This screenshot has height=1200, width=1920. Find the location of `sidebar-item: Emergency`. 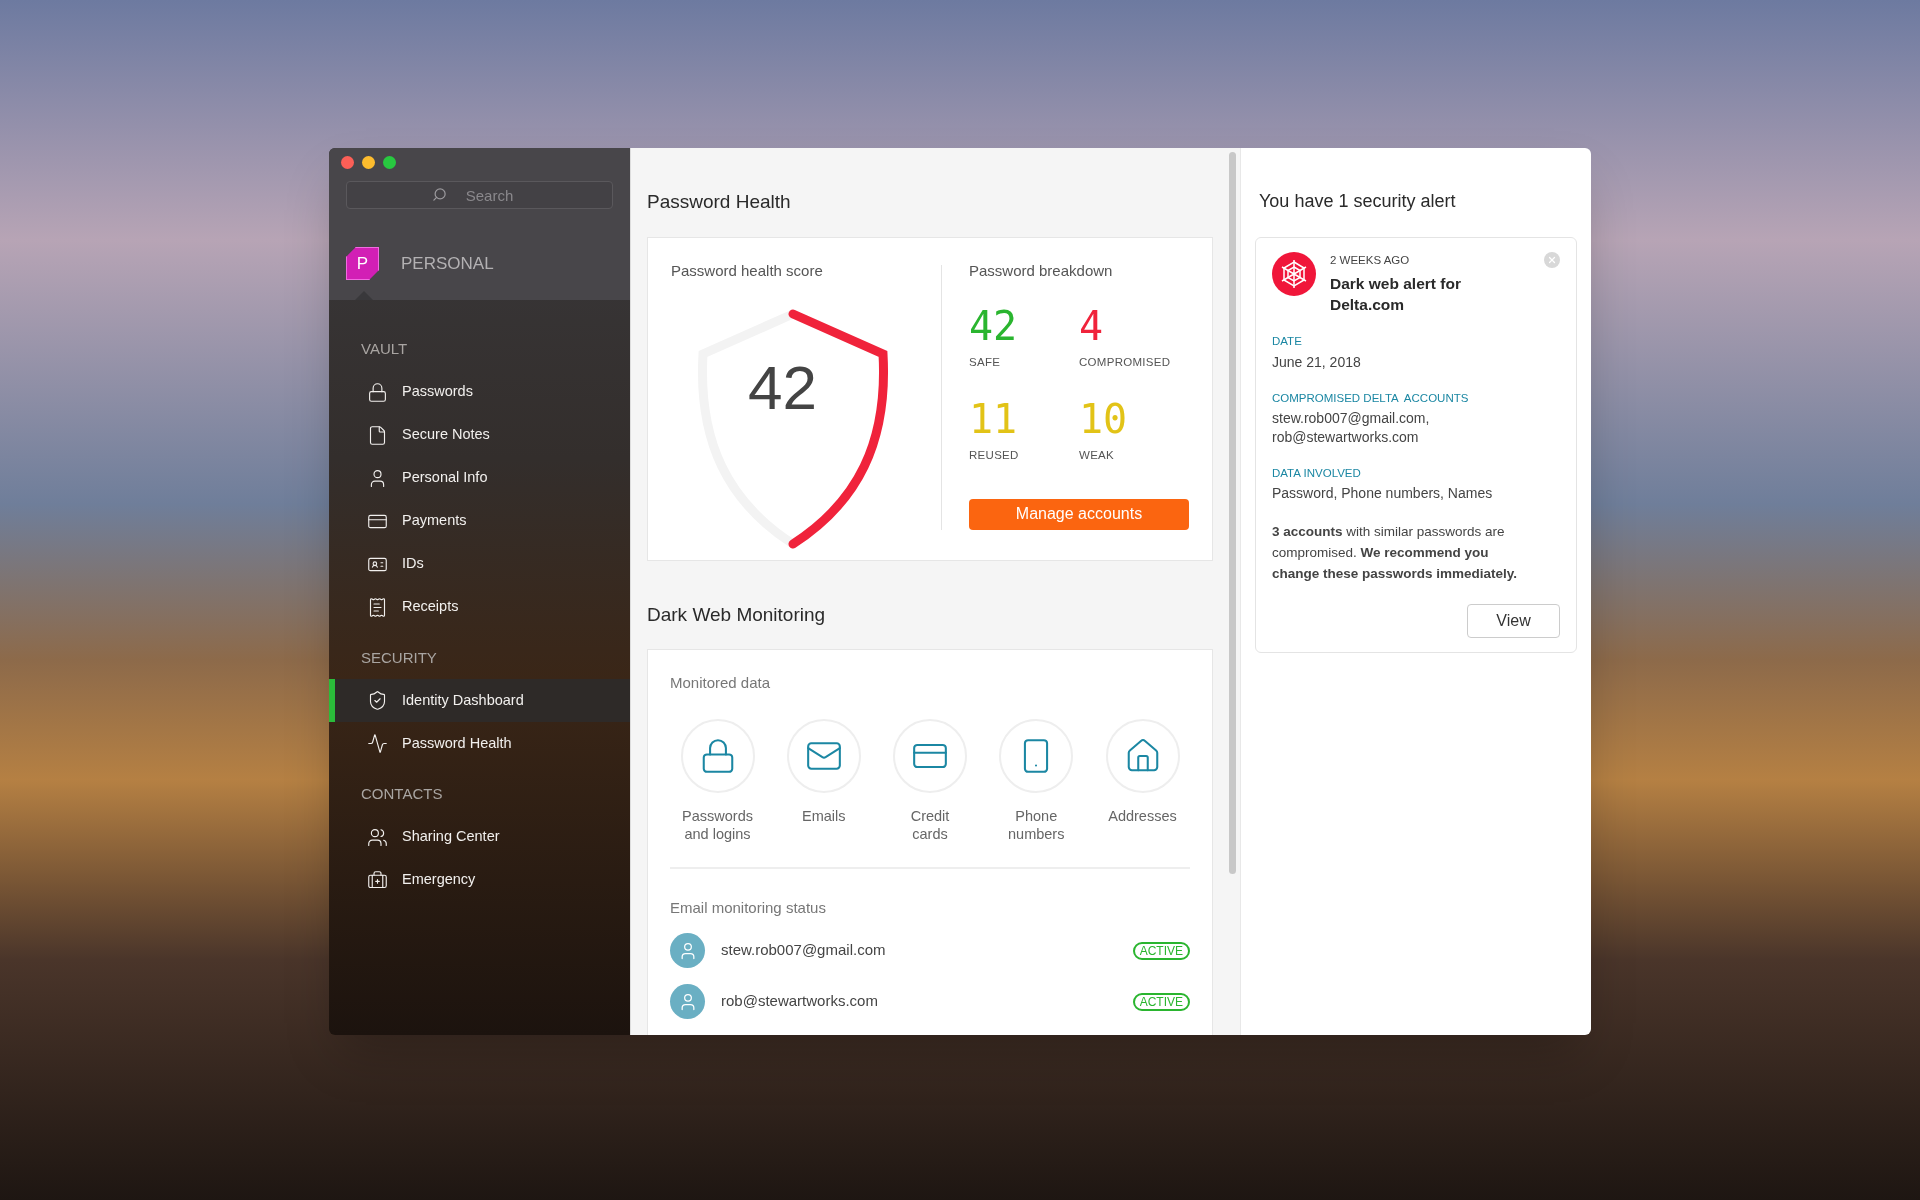

sidebar-item: Emergency is located at coordinates (479, 880).